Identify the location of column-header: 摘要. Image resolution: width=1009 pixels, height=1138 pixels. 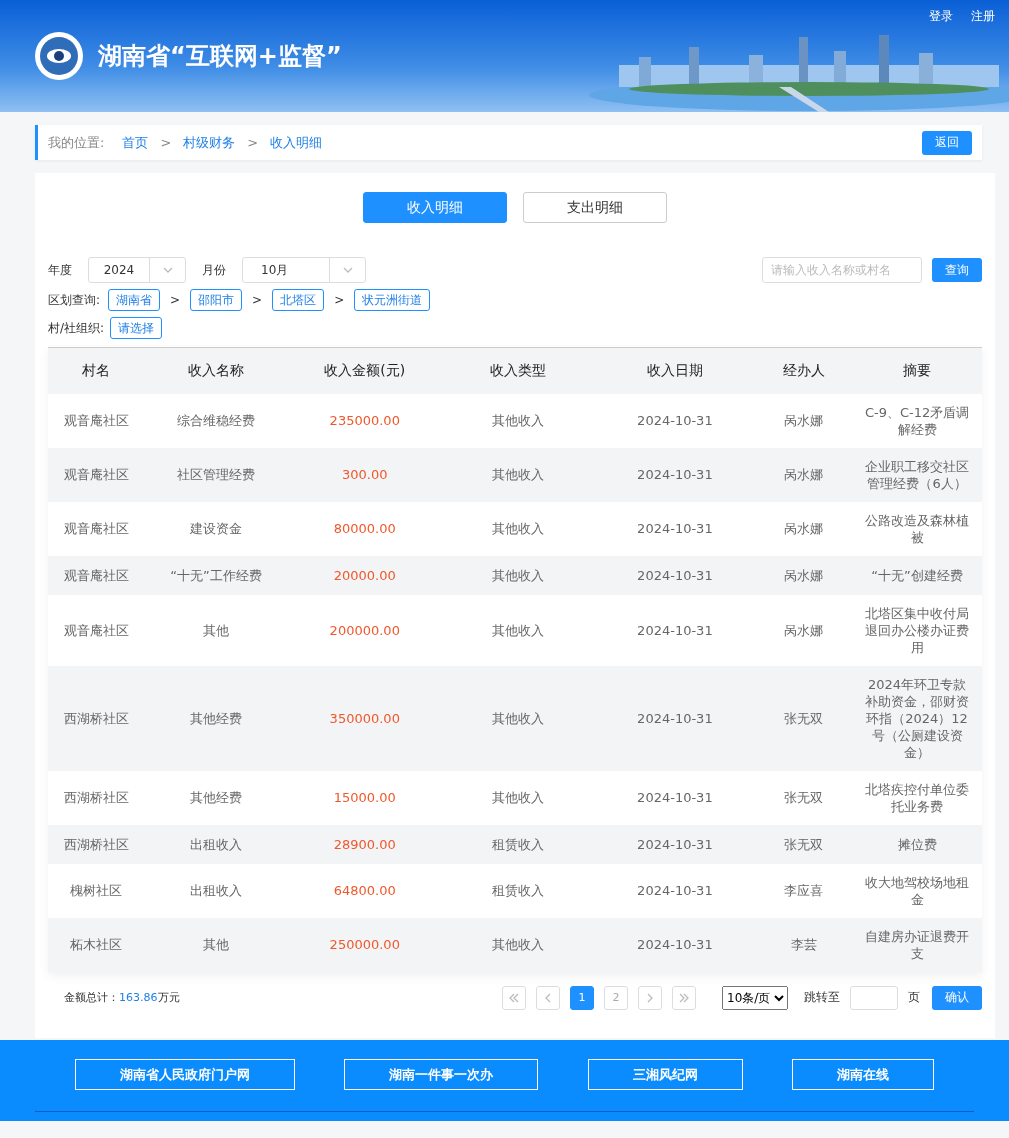
(917, 370).